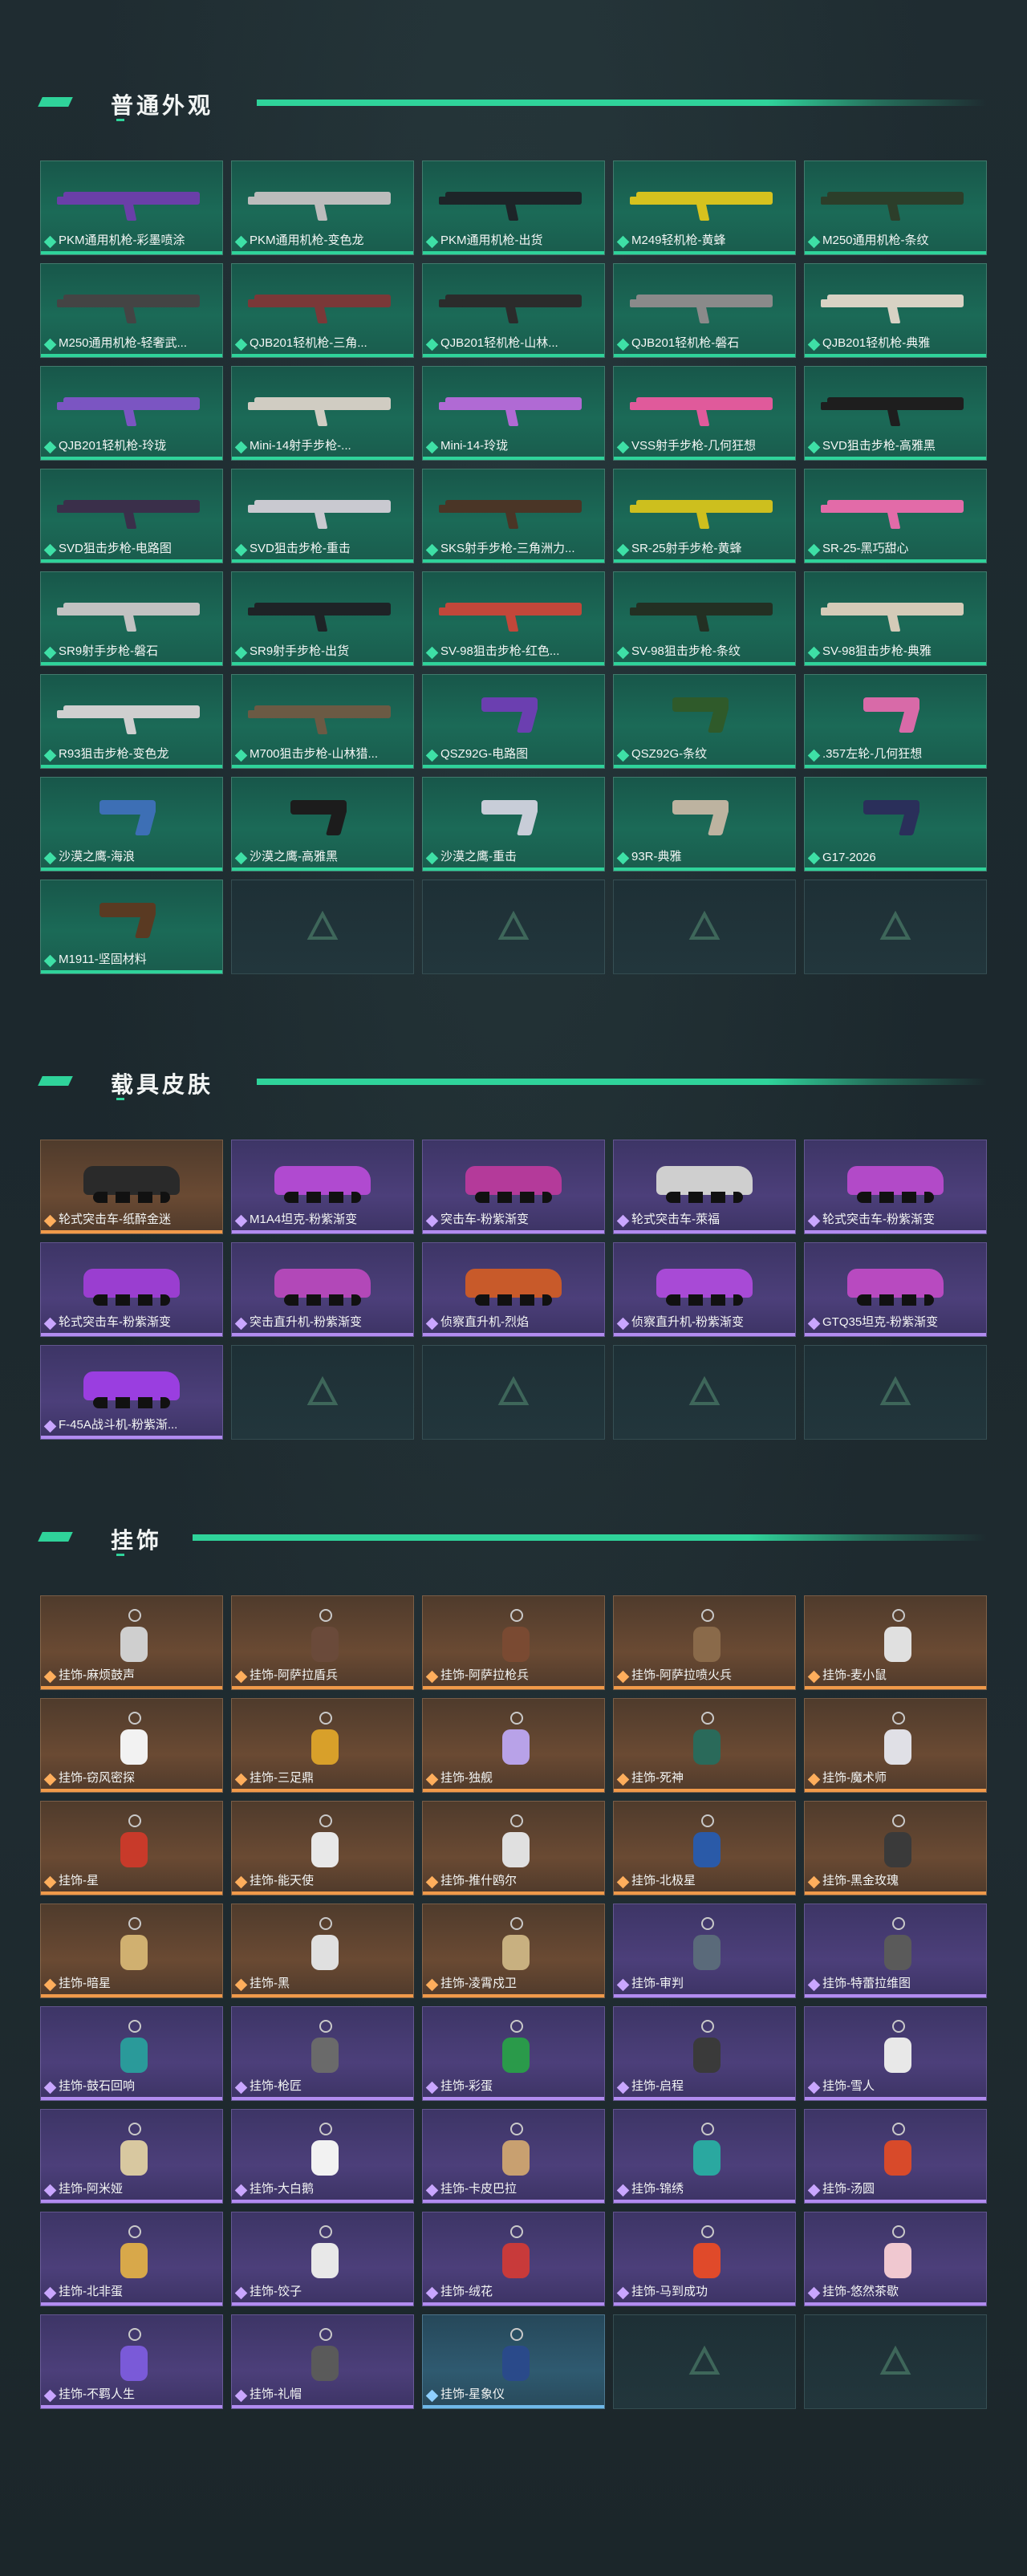 Image resolution: width=1027 pixels, height=2576 pixels. Describe the element at coordinates (513, 2361) in the screenshot. I see `item-card: 挂饰-星象仪` at that location.